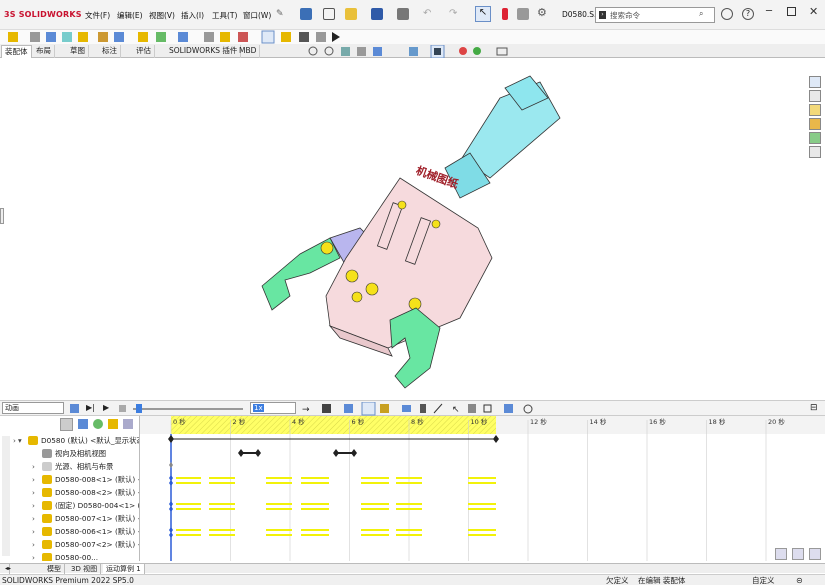 The image size is (825, 586). I want to click on tree-item-d0580-007-2: › D0580-007<2> (默认) <-, so click(69, 544).